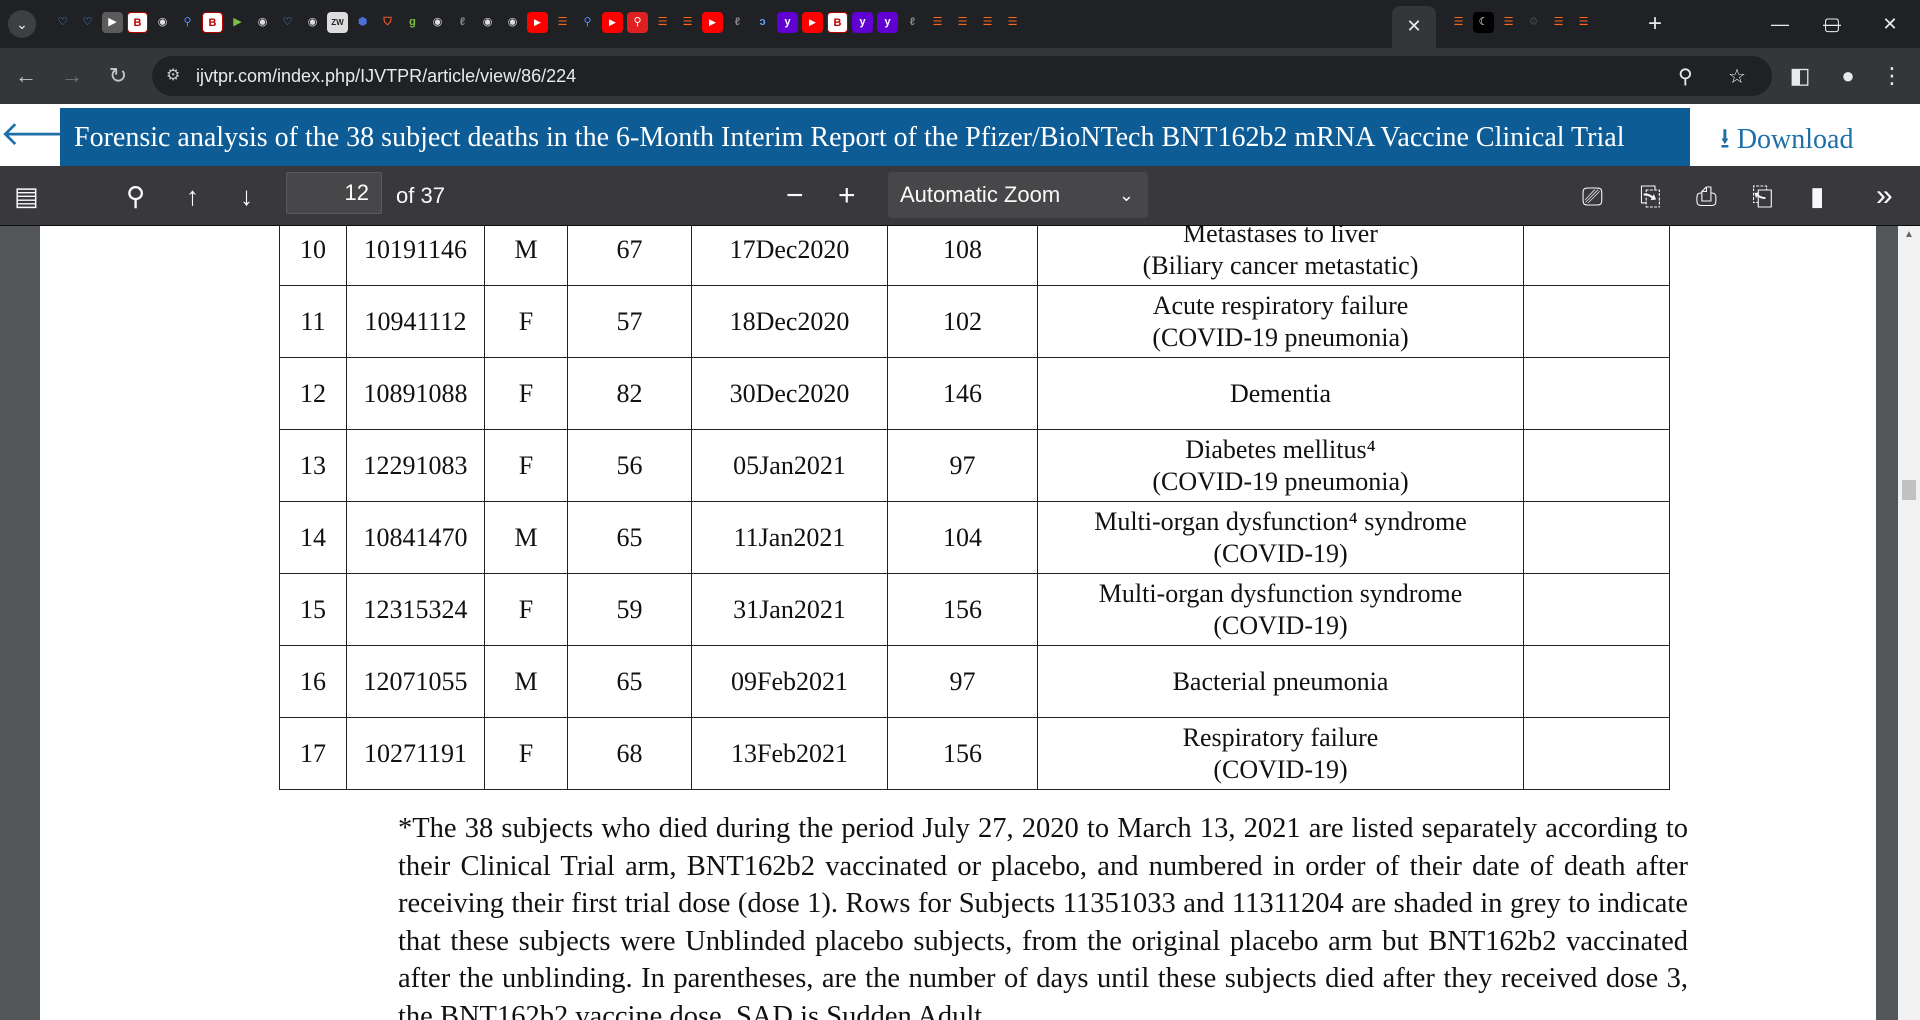  I want to click on download-icon: ⭳, so click(1725, 139).